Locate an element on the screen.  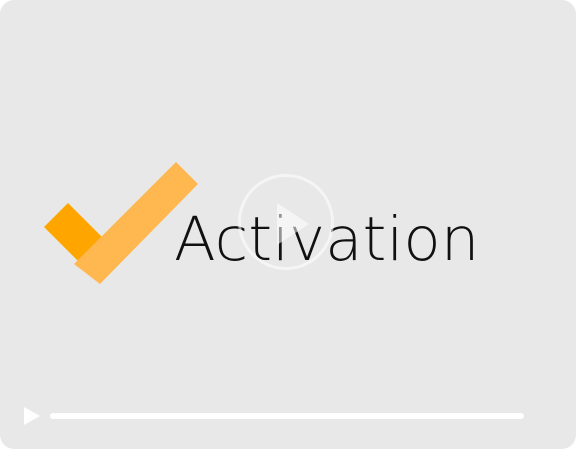
play-icon is located at coordinates (32, 416).